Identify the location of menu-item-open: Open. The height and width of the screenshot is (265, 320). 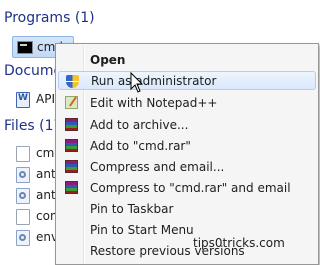
(187, 59).